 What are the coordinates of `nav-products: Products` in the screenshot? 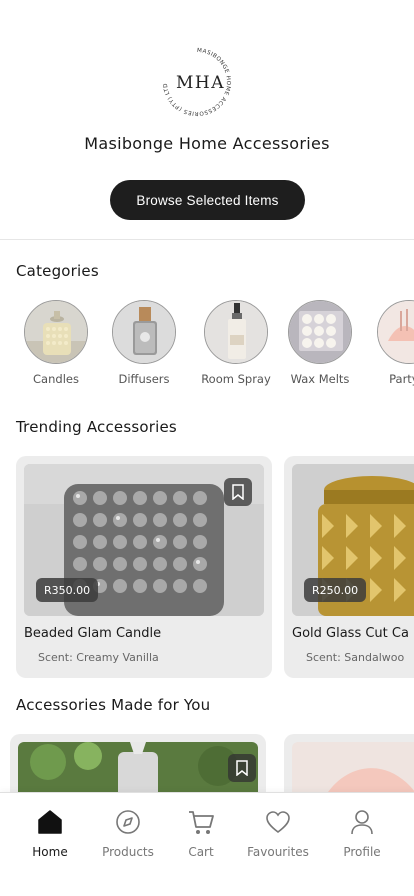 It's located at (128, 833).